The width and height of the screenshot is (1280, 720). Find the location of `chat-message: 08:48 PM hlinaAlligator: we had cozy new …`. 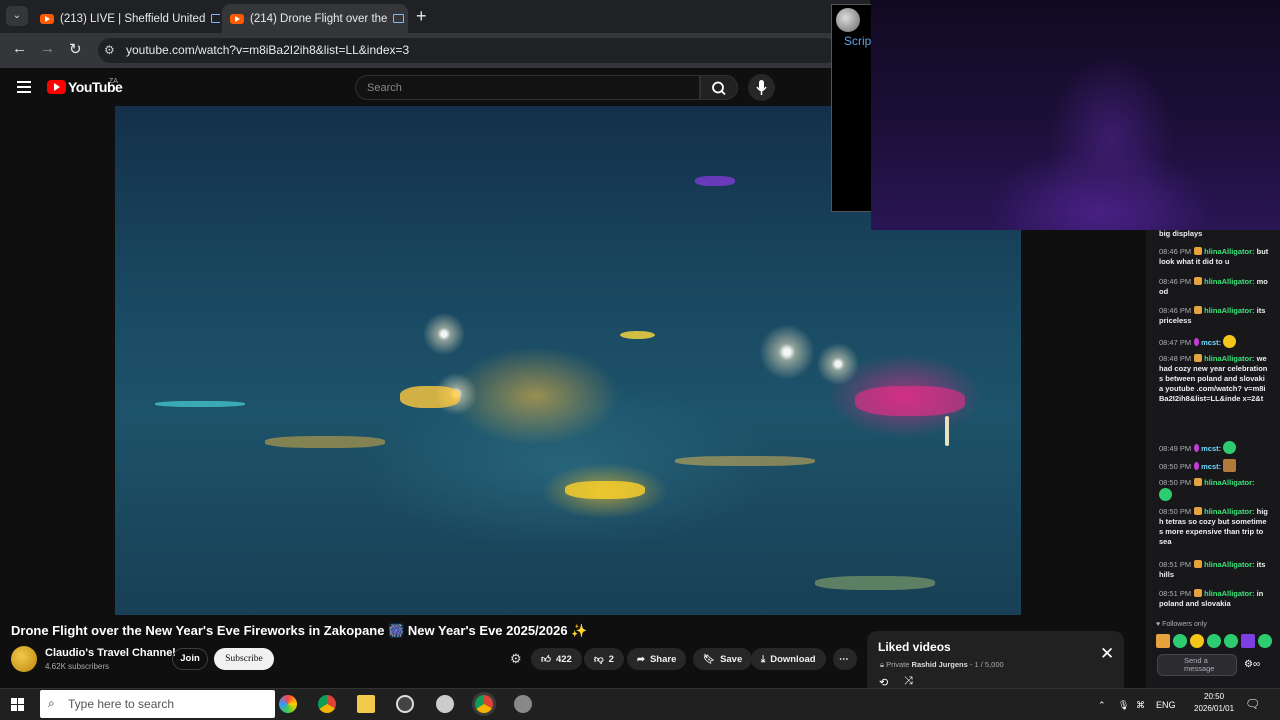

chat-message: 08:48 PM hlinaAlligator: we had cozy new … is located at coordinates (1213, 378).